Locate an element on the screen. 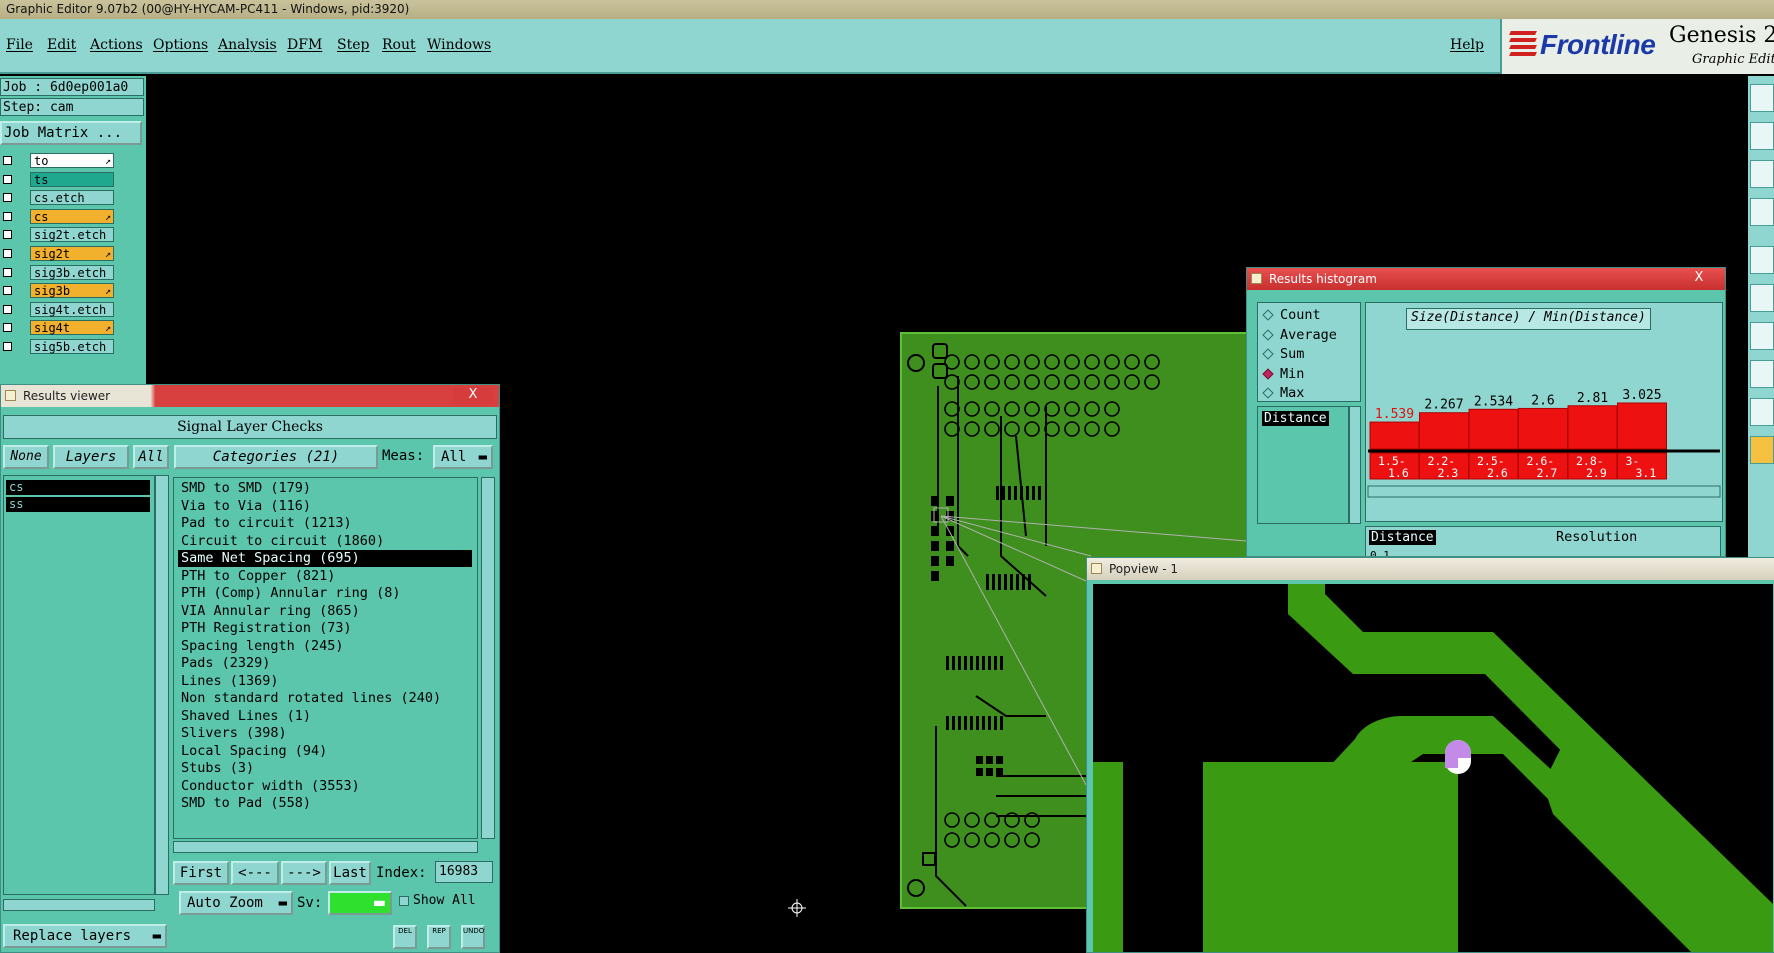 Image resolution: width=1774 pixels, height=953 pixels. layer-row: sig3b ↗ is located at coordinates (73, 291).